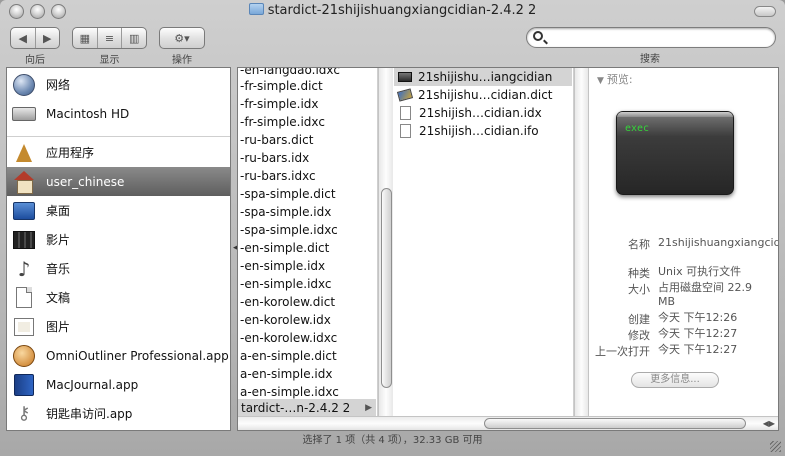  I want to click on list-item: -fr-simple.dict, so click(281, 86).